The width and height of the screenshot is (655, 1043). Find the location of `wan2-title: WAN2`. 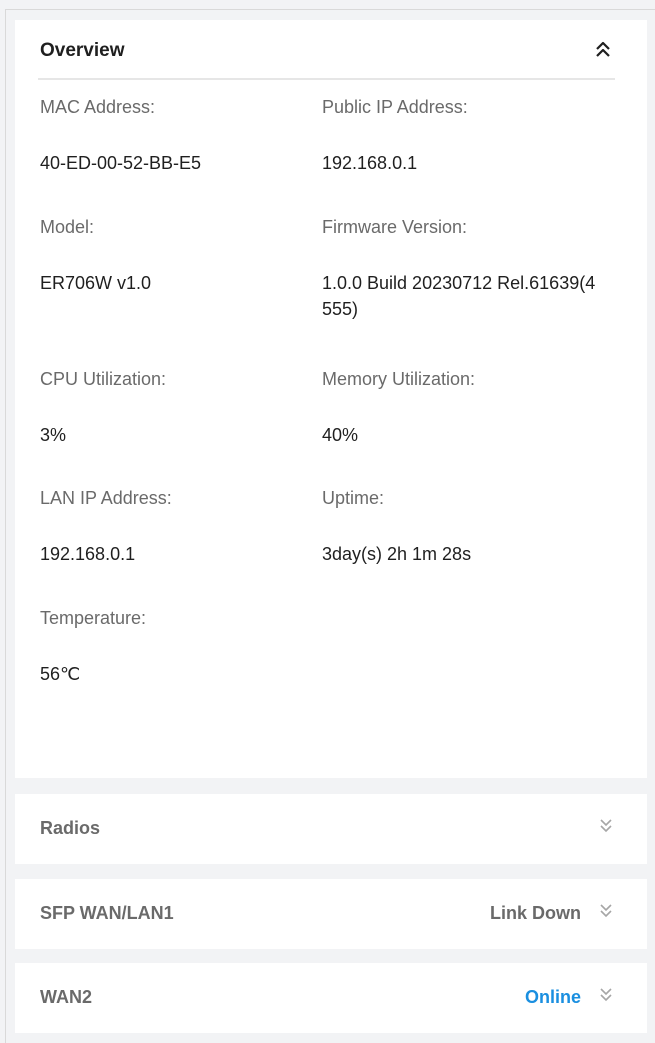

wan2-title: WAN2 is located at coordinates (66, 997).